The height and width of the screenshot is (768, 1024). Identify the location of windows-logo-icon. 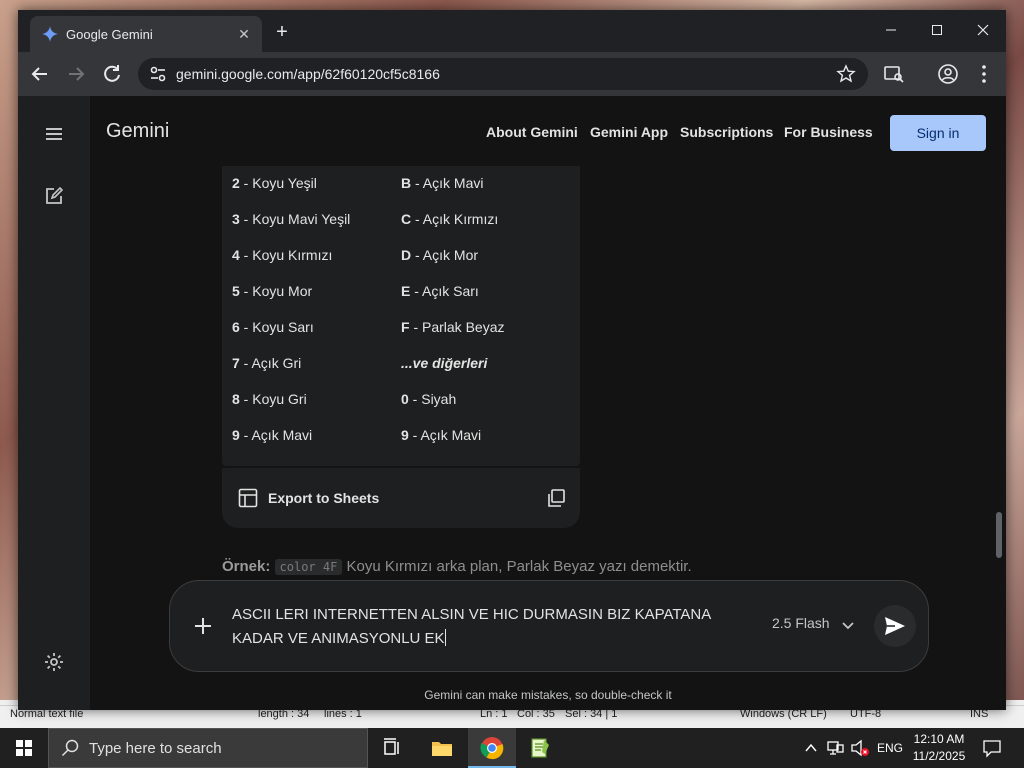
(24, 748).